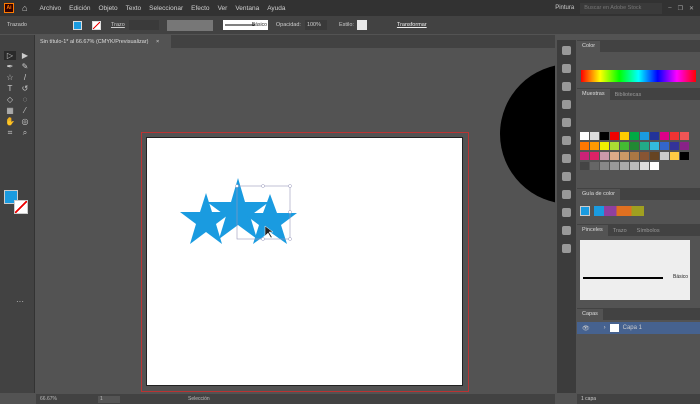 This screenshot has height=404, width=700. Describe the element at coordinates (96, 25) in the screenshot. I see `stroke-swatch` at that location.